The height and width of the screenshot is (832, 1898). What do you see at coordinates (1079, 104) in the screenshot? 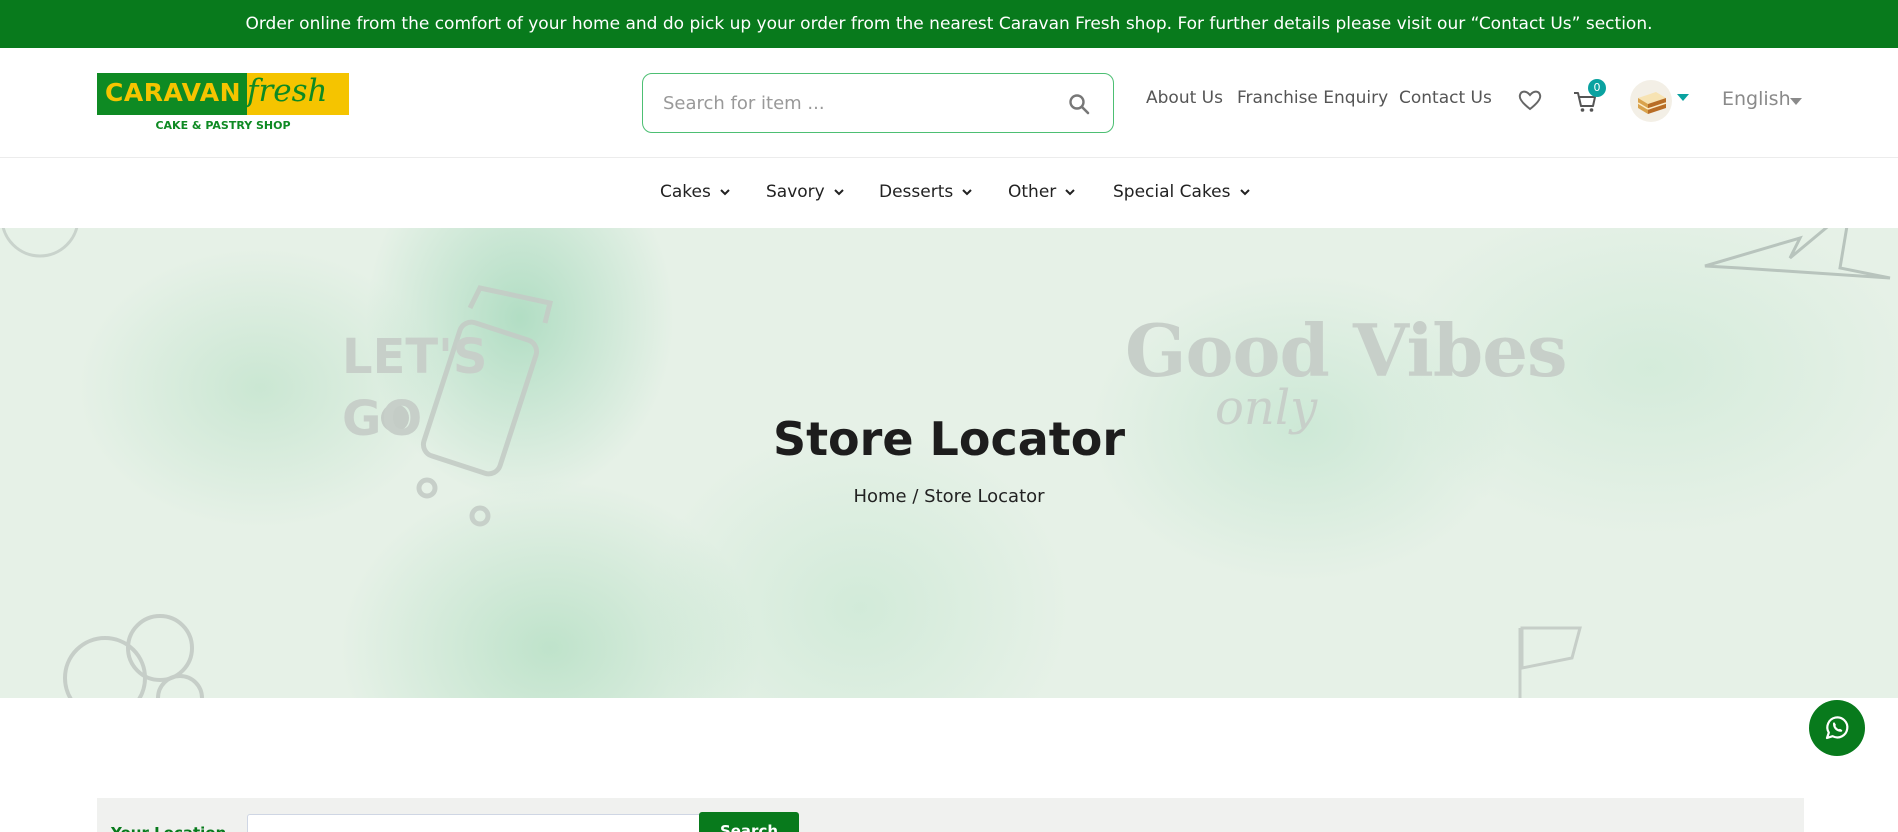
I see `search-icon` at bounding box center [1079, 104].